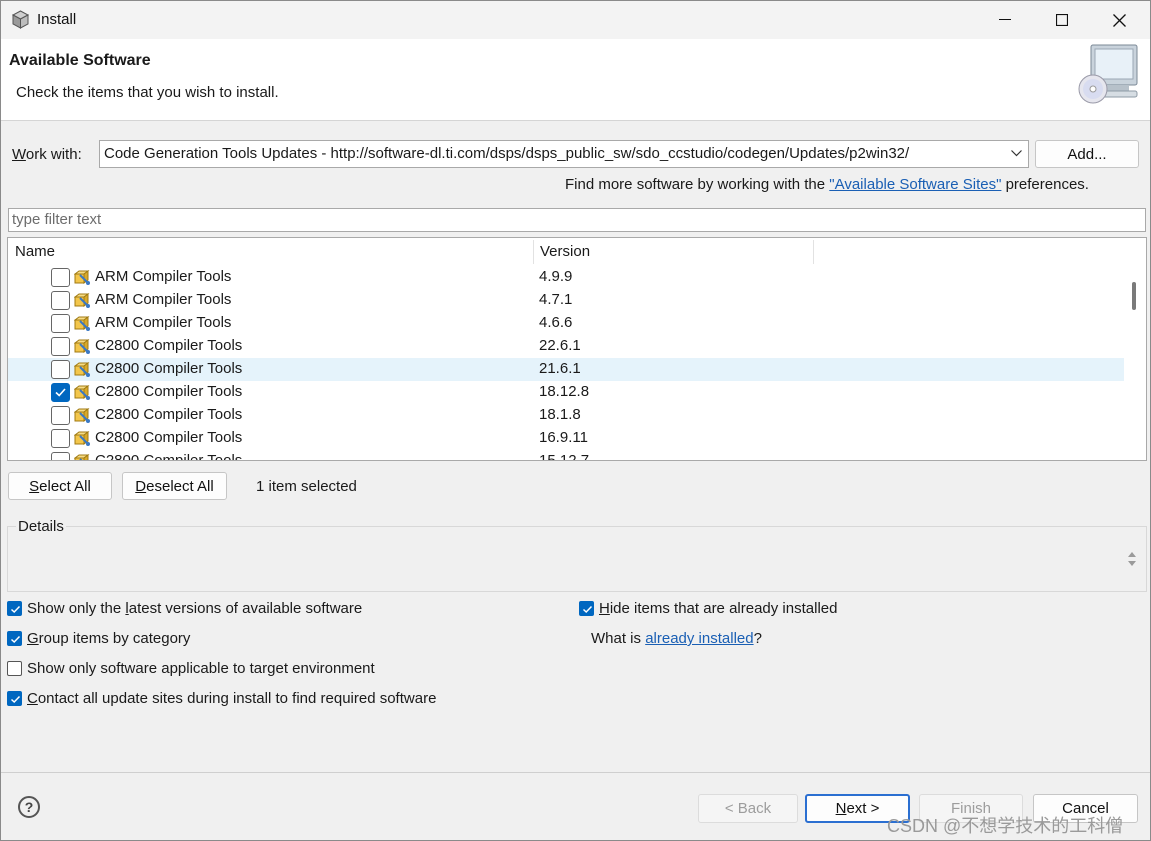 The height and width of the screenshot is (841, 1151). What do you see at coordinates (566, 323) in the screenshot?
I see `table-row: ARM Compiler Tools 4.6.6` at bounding box center [566, 323].